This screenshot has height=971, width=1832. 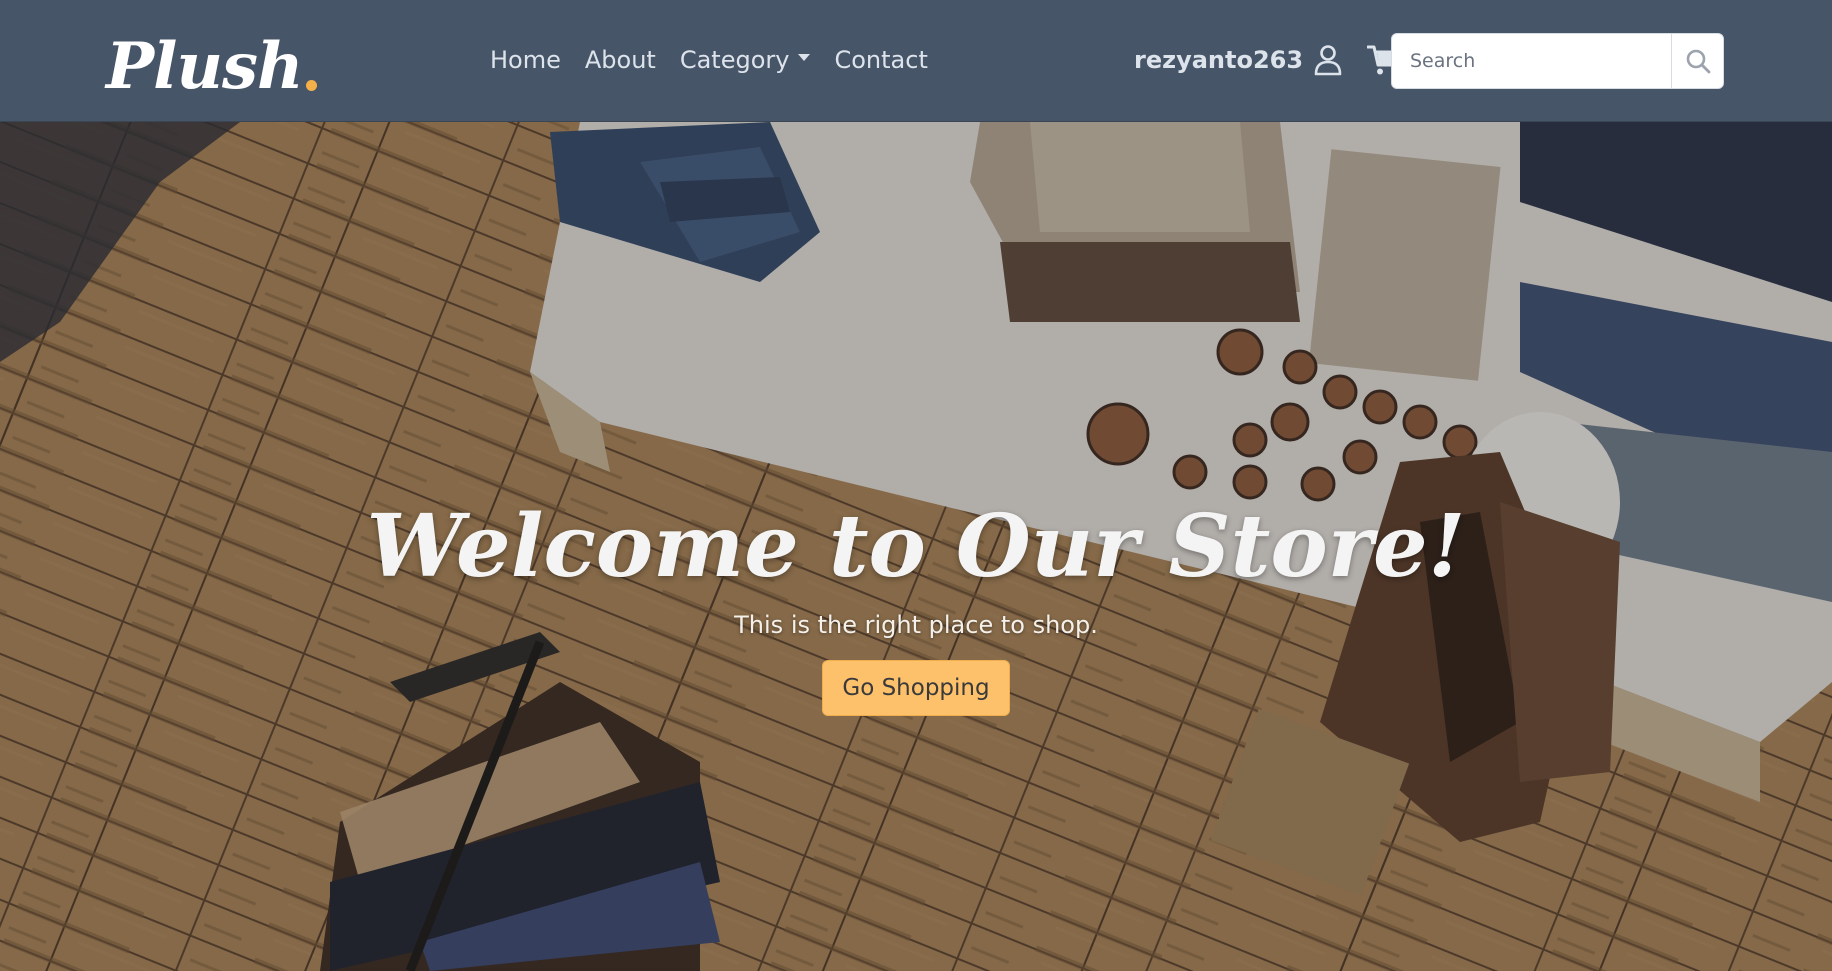 I want to click on brand-name: Plush, so click(x=205, y=66).